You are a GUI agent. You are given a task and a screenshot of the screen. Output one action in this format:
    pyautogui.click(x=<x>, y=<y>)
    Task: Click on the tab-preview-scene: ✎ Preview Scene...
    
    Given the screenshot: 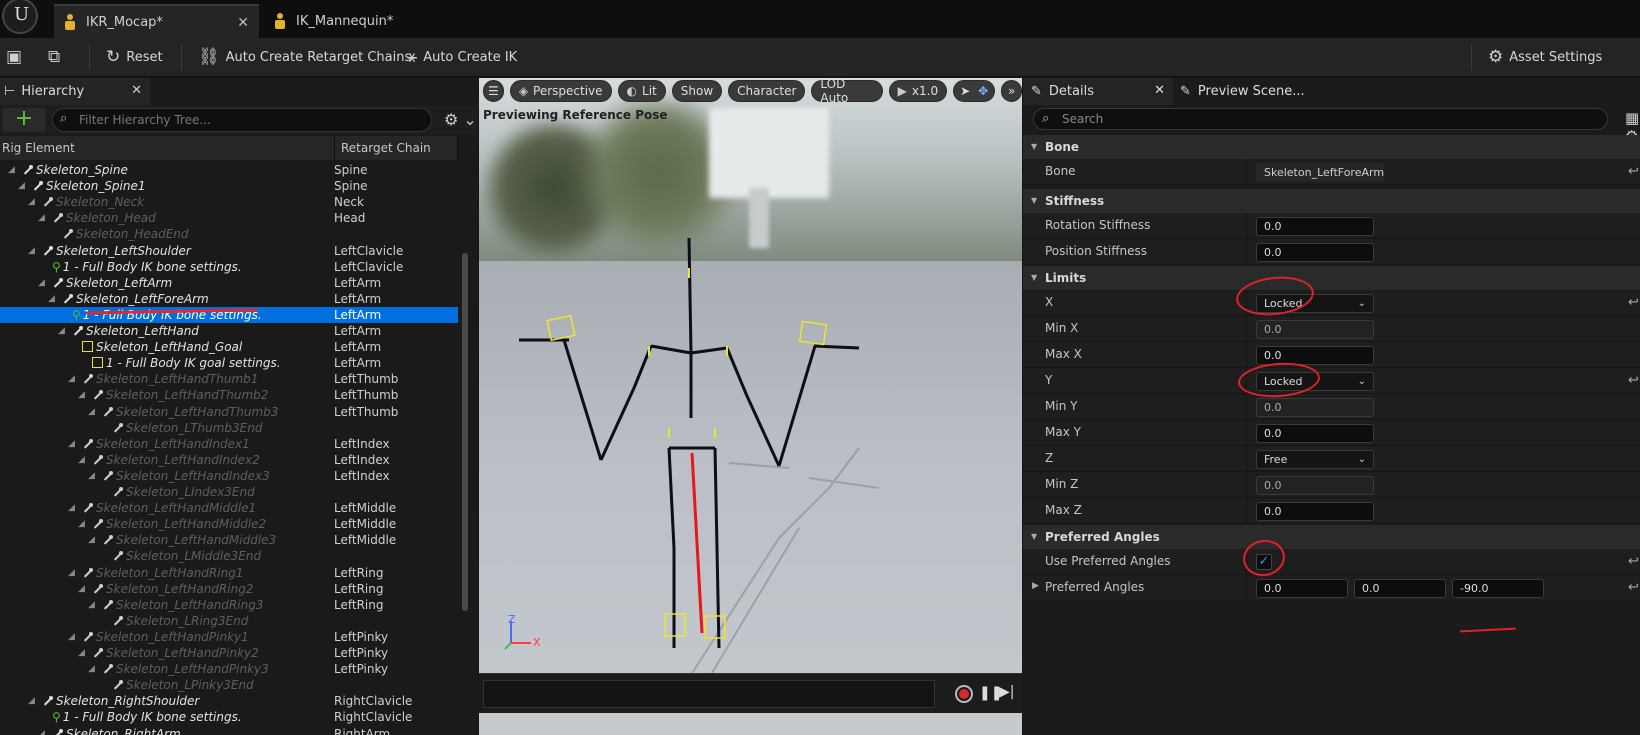 What is the action you would take?
    pyautogui.click(x=1265, y=91)
    